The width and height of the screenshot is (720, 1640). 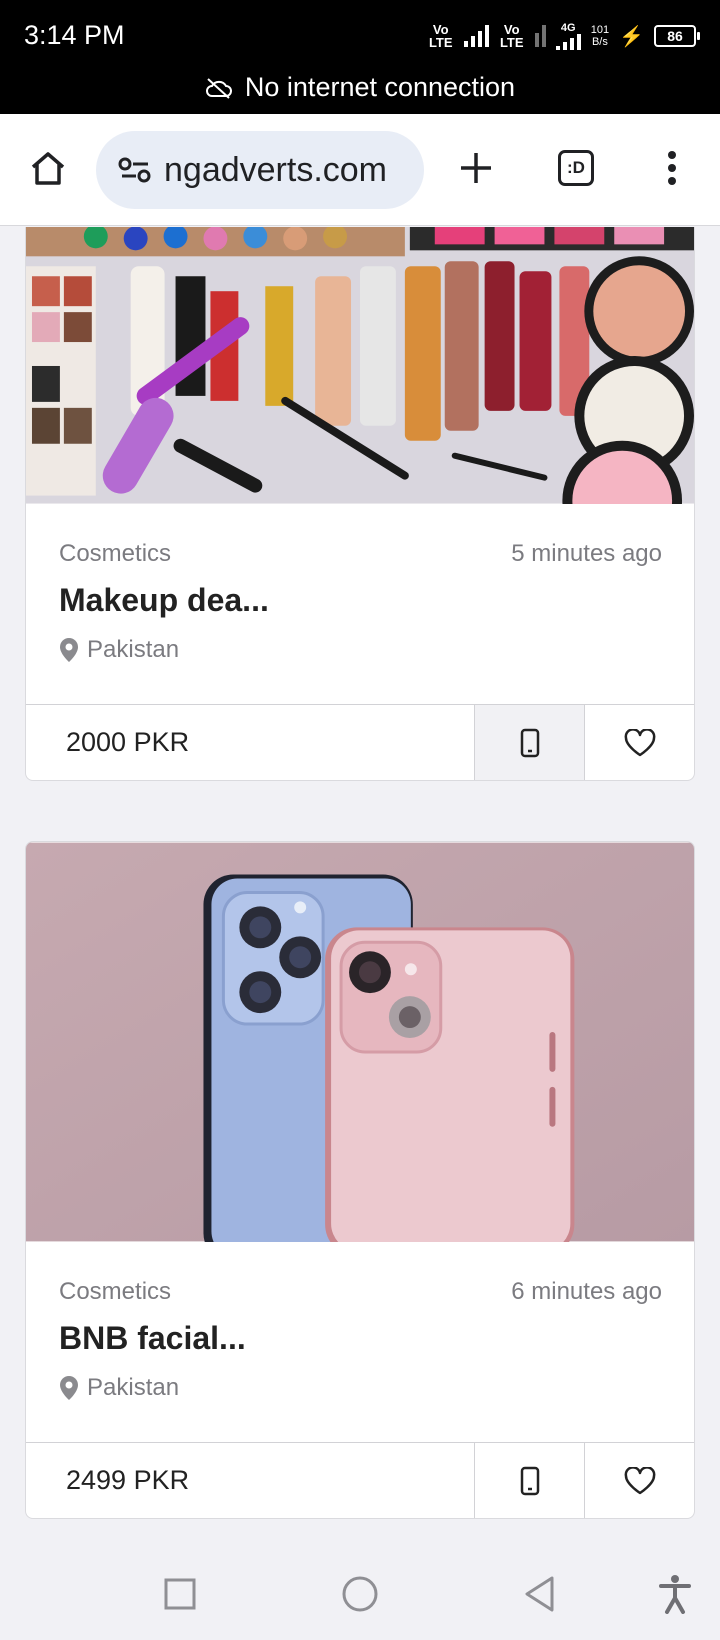 What do you see at coordinates (360, 1480) in the screenshot?
I see `listing-footer: 2499 PKR` at bounding box center [360, 1480].